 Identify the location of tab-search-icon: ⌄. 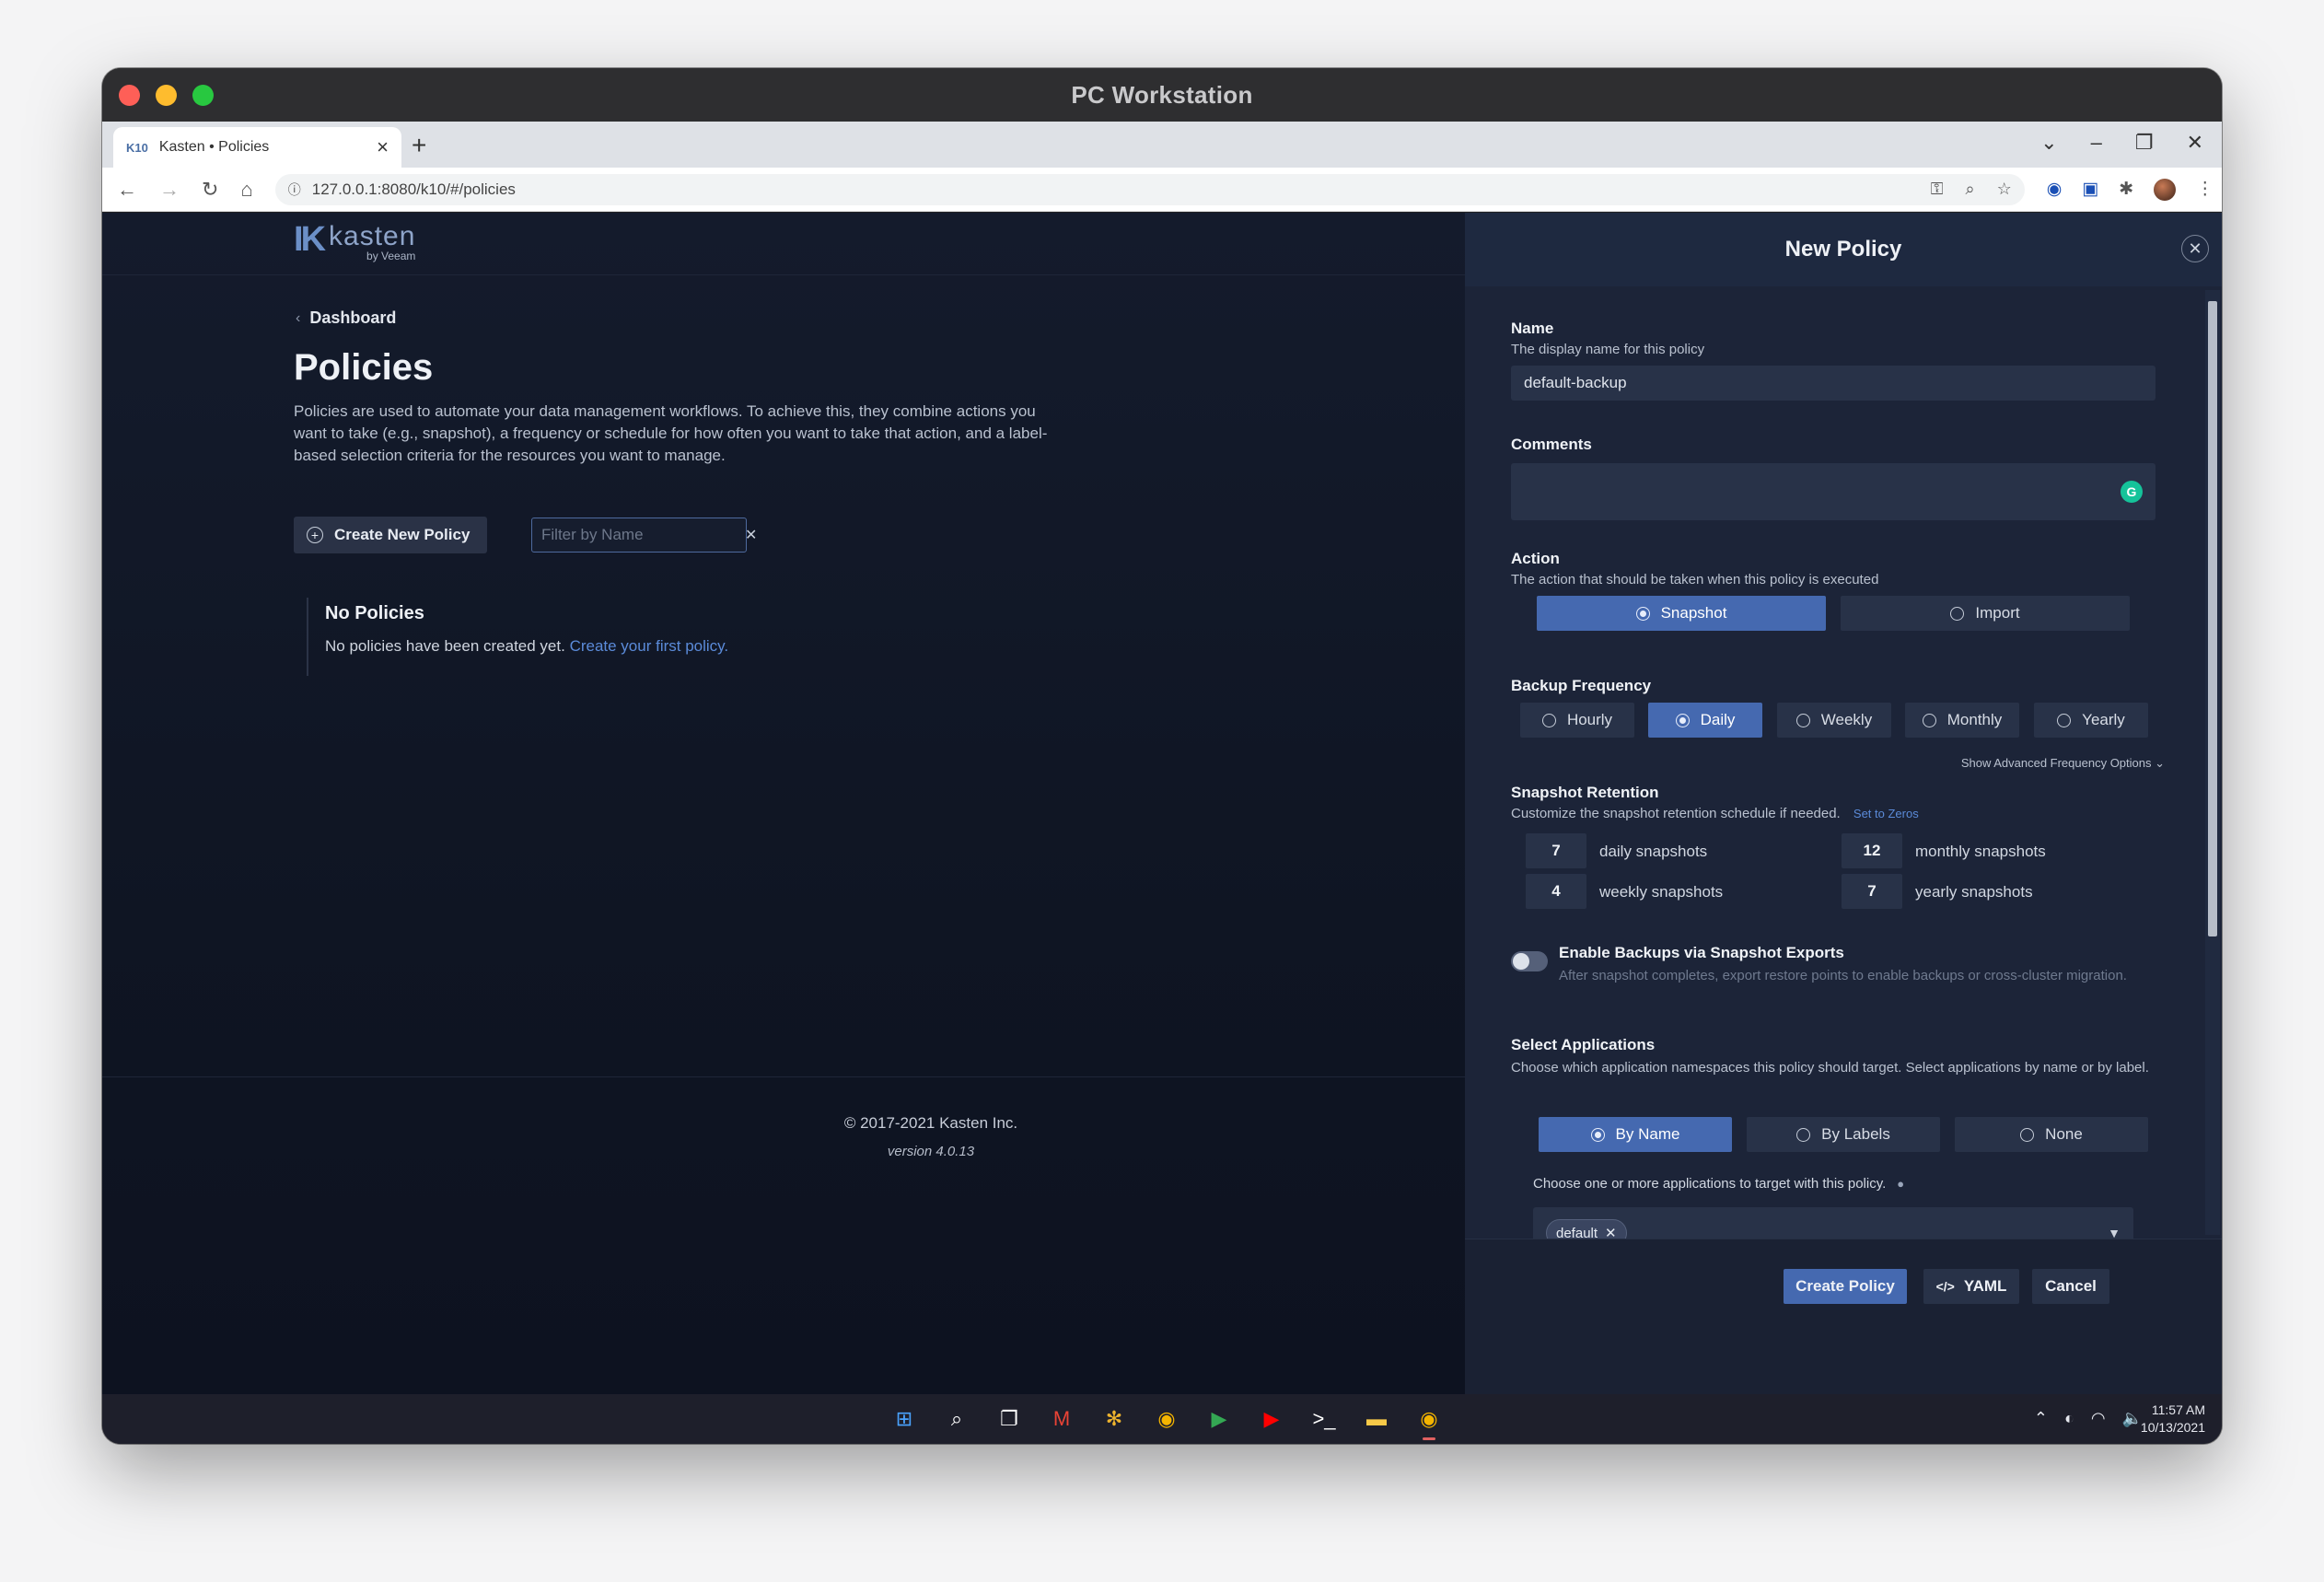
(2048, 143).